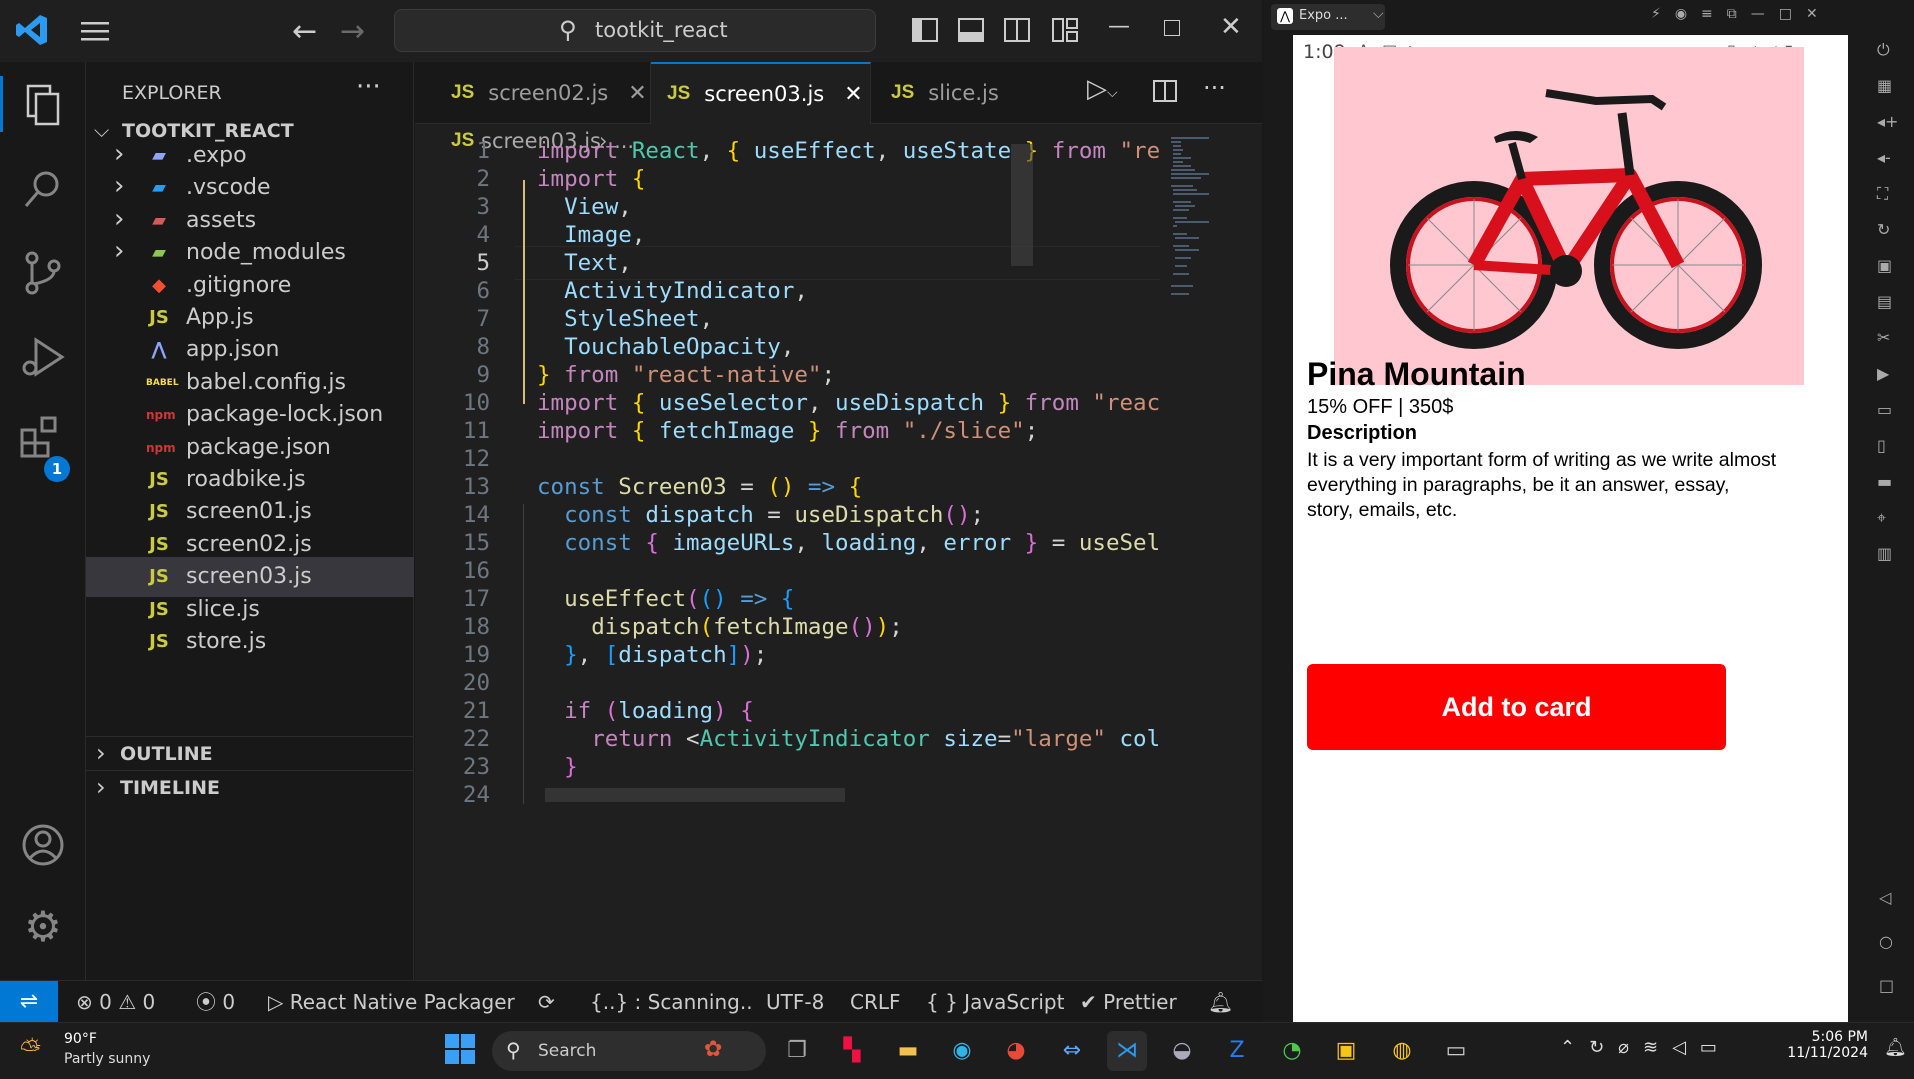 This screenshot has width=1914, height=1079. What do you see at coordinates (1882, 194) in the screenshot?
I see `screenshot-icon: ⛶` at bounding box center [1882, 194].